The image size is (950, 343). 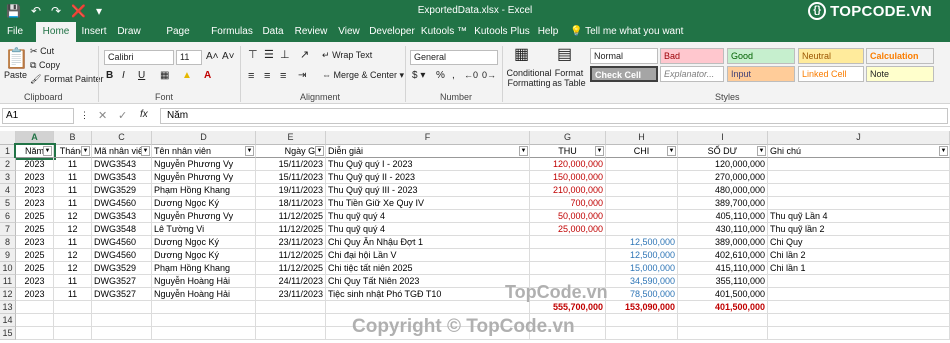 What do you see at coordinates (428, 203) in the screenshot?
I see `table-cell: Thu Tiền Giữ Xe Quy IV` at bounding box center [428, 203].